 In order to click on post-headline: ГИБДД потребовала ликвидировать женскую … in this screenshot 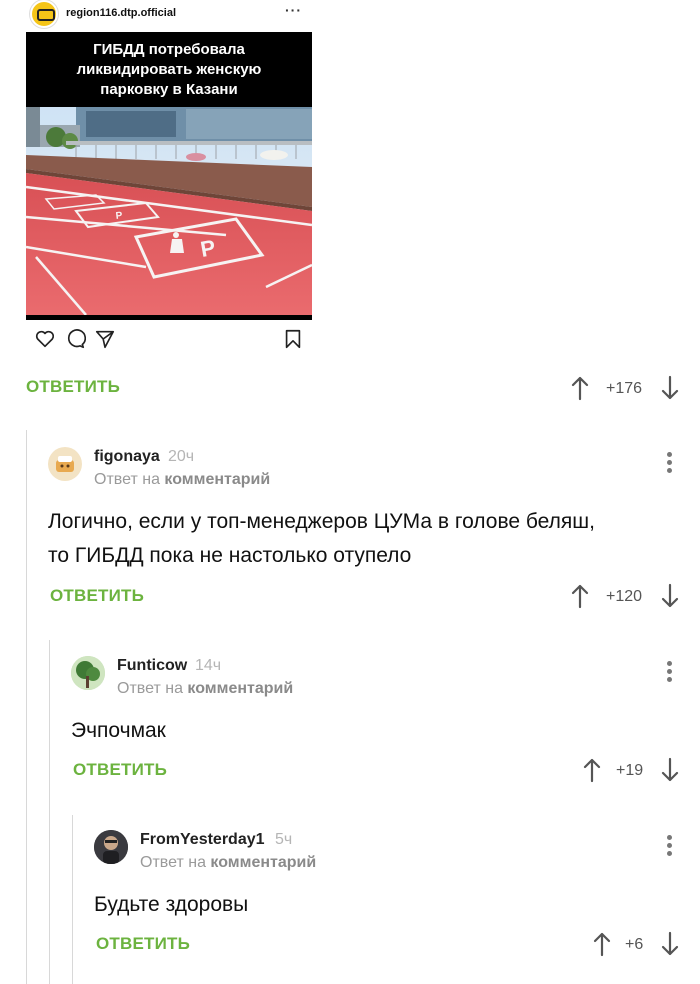, I will do `click(169, 69)`.